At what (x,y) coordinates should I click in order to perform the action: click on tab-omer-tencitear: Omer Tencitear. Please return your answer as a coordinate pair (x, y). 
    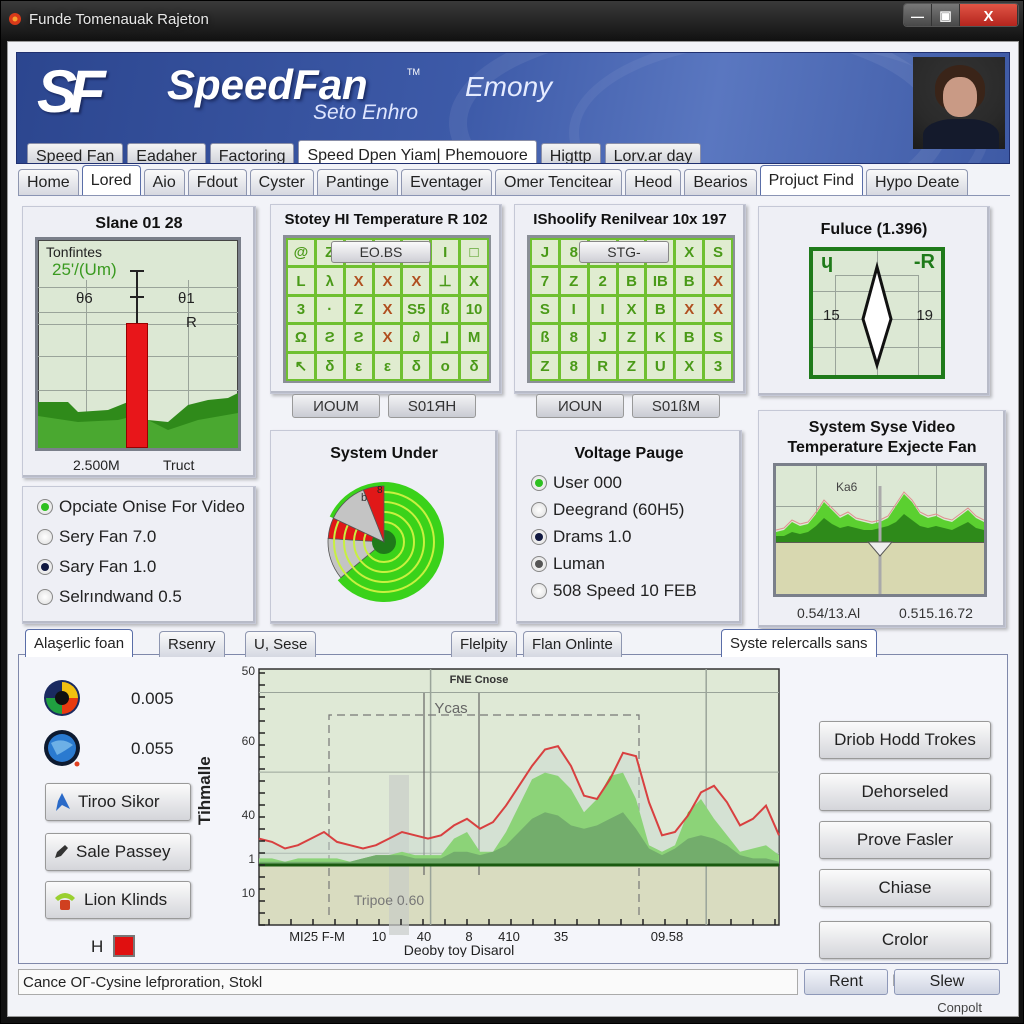
    Looking at the image, I should click on (559, 182).